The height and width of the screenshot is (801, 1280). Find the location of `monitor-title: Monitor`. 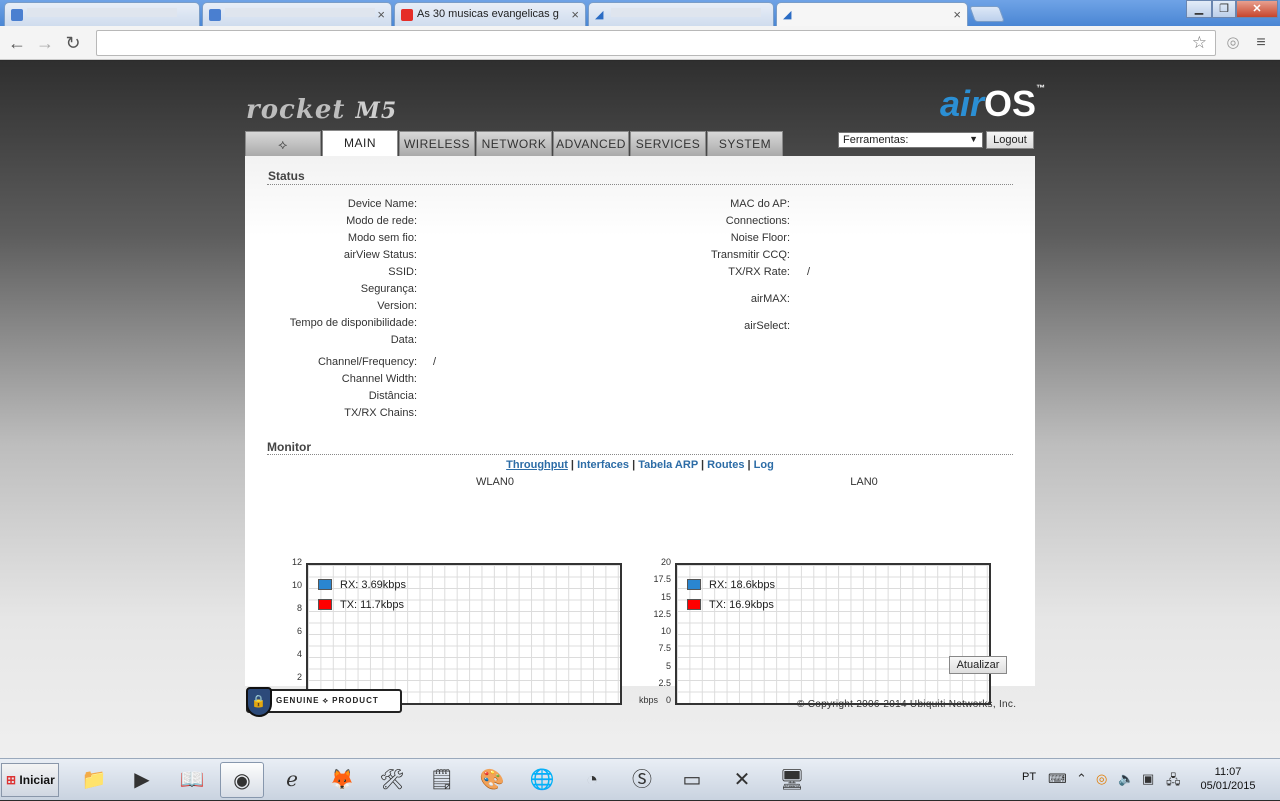

monitor-title: Monitor is located at coordinates (289, 447).